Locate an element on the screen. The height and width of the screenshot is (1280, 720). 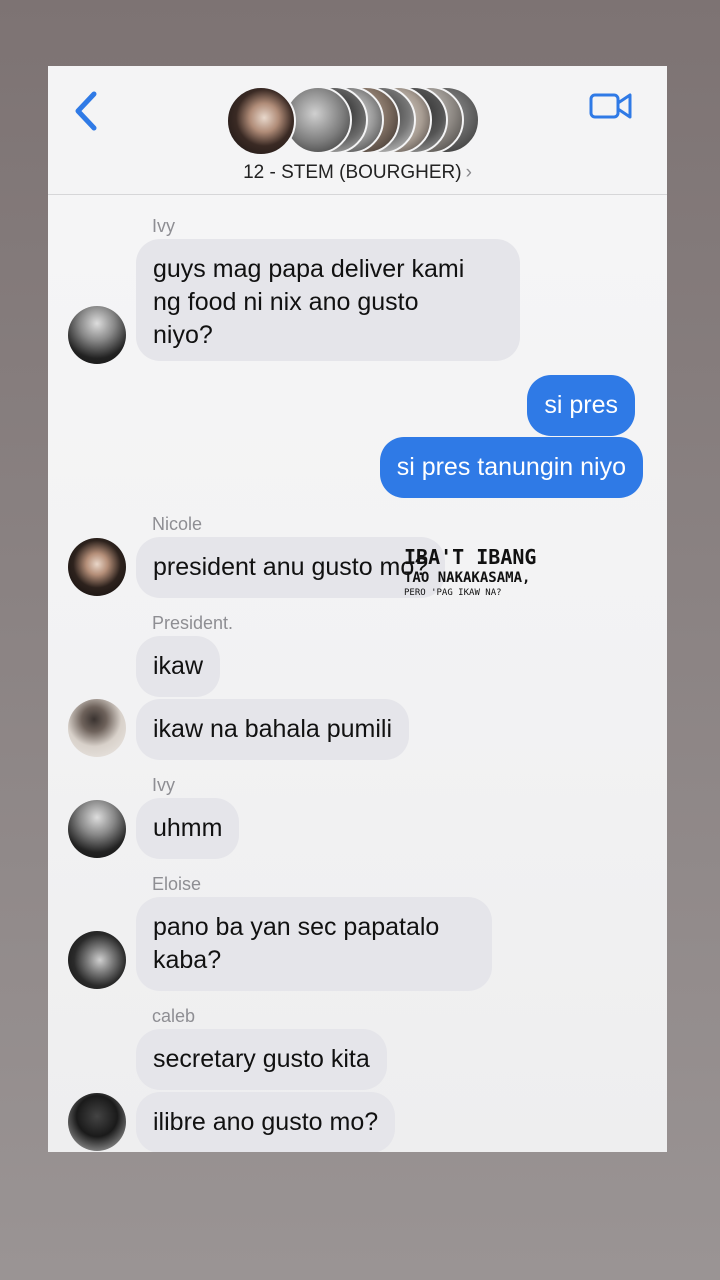
group-avatars is located at coordinates (356, 121).